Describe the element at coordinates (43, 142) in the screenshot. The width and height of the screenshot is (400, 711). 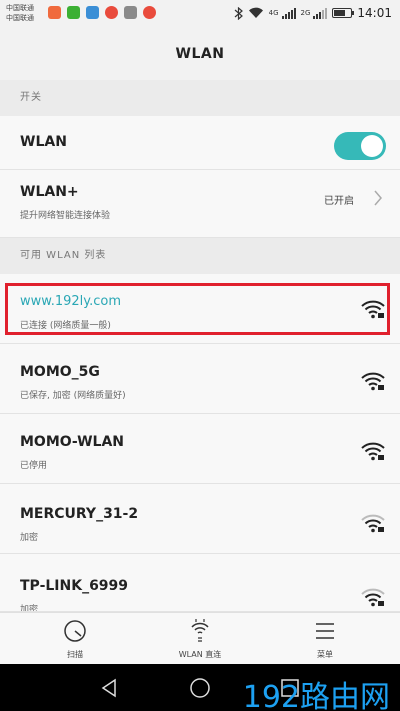
I see `wlan-label: WLAN` at that location.